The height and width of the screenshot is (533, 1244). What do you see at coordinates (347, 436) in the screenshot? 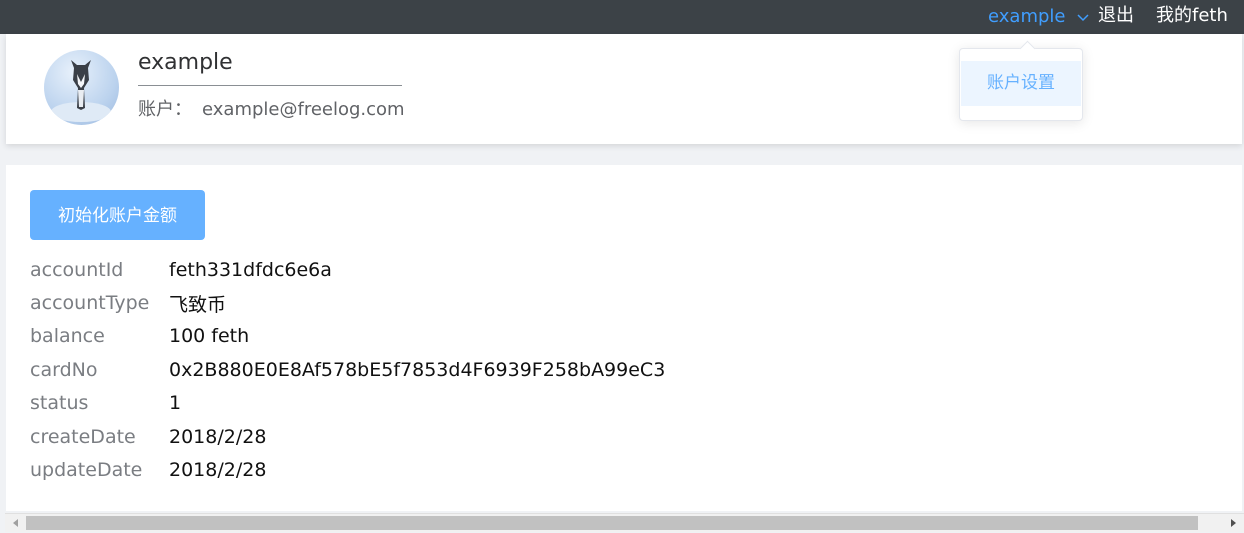
I see `info-row-create-date: createDate 2018/2/28` at bounding box center [347, 436].